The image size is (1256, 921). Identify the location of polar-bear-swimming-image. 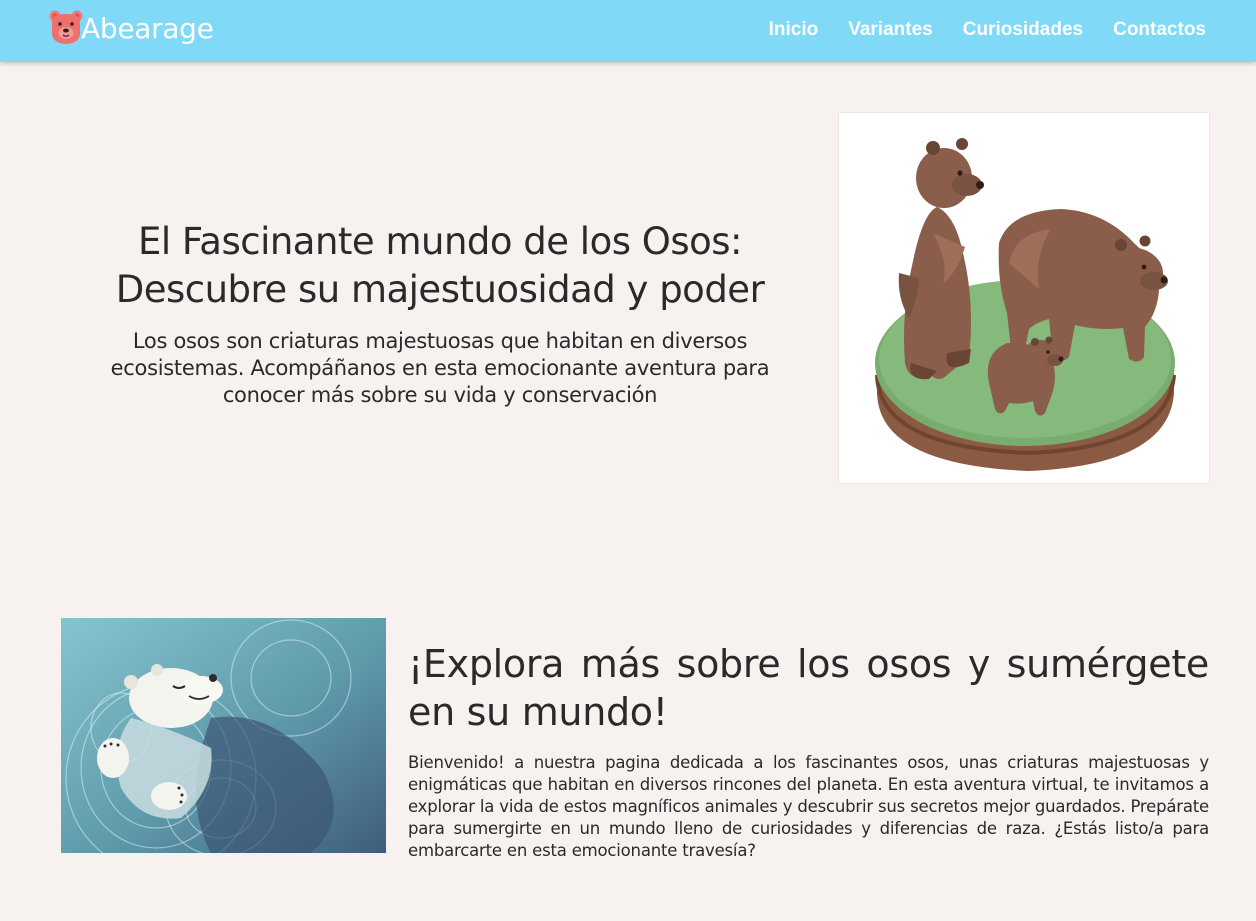
(223, 735).